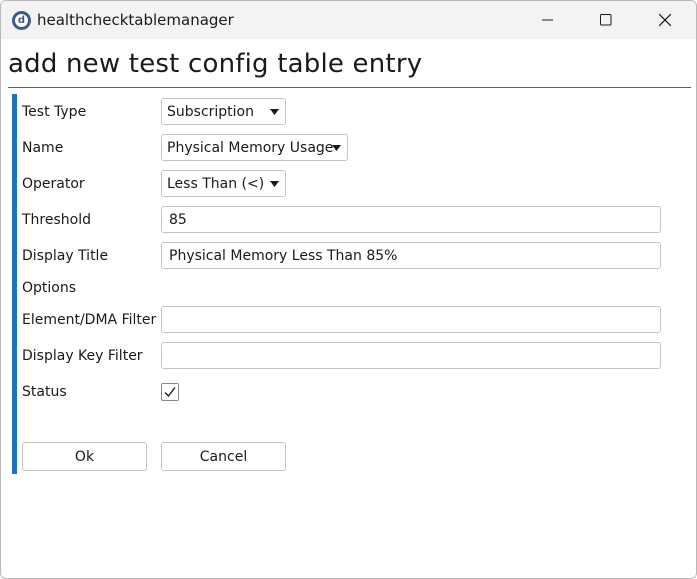  I want to click on minimize-icon, so click(547, 20).